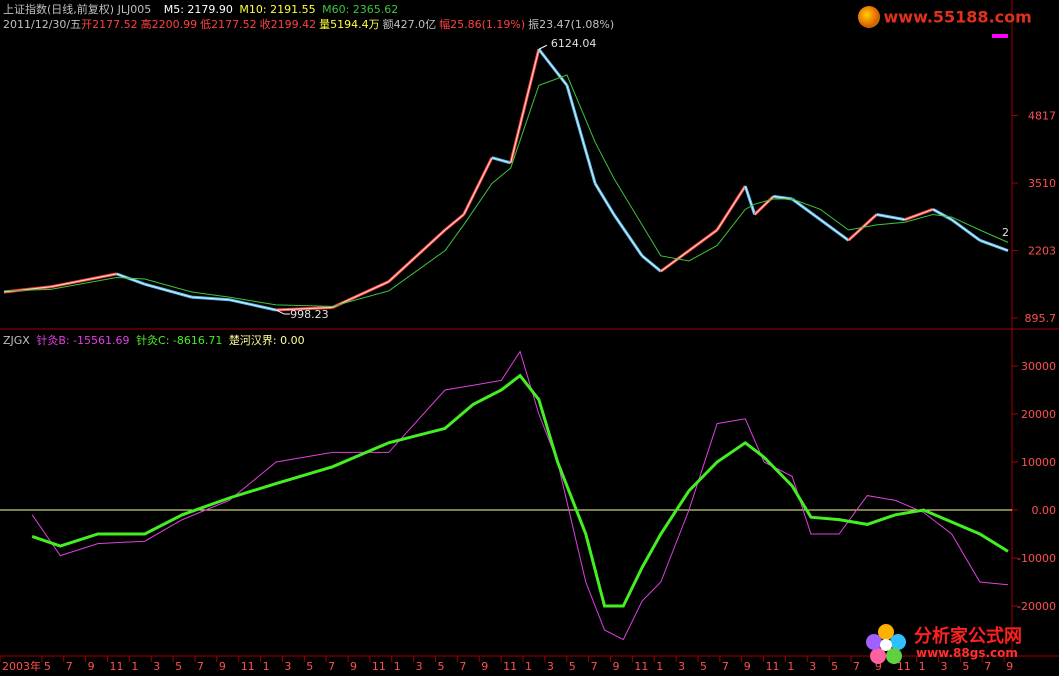 The height and width of the screenshot is (676, 1059). Describe the element at coordinates (1042, 250) in the screenshot. I see `price-tick-label: 2203` at that location.